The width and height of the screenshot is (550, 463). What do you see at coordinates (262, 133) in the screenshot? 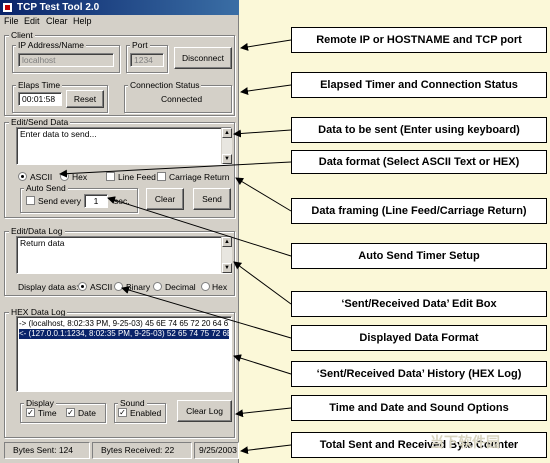
I see `arrow-data-to-send` at bounding box center [262, 133].